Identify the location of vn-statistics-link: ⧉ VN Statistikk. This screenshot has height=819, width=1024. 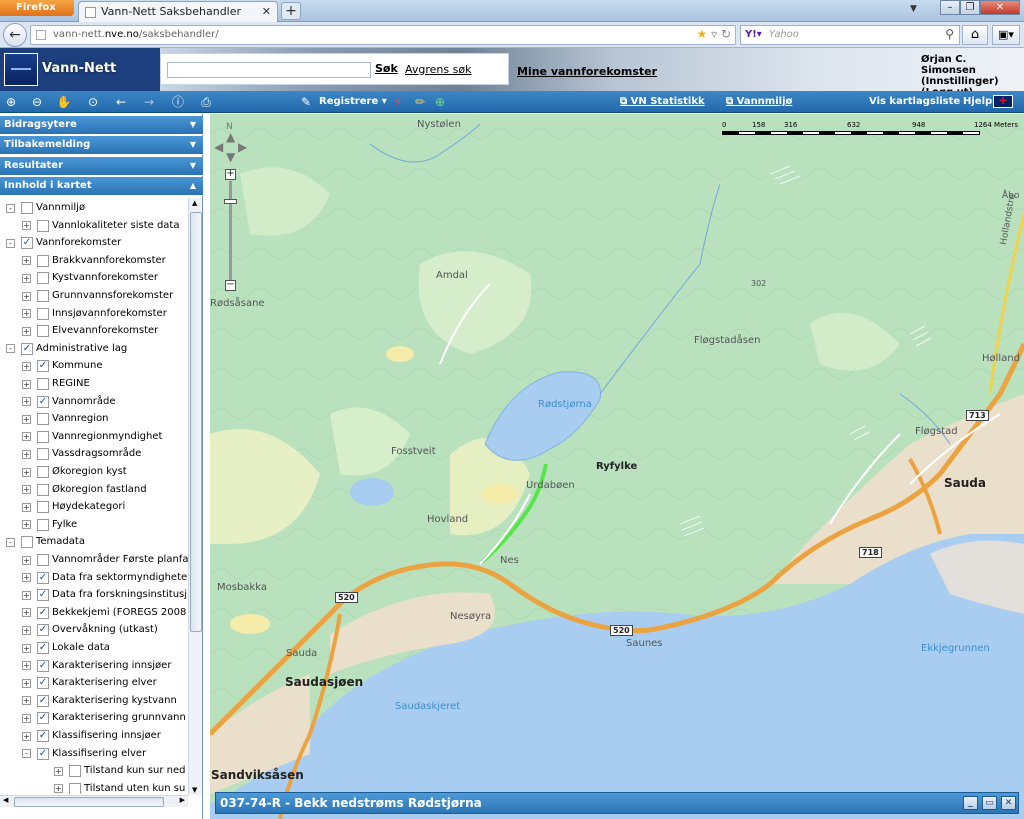
(662, 101).